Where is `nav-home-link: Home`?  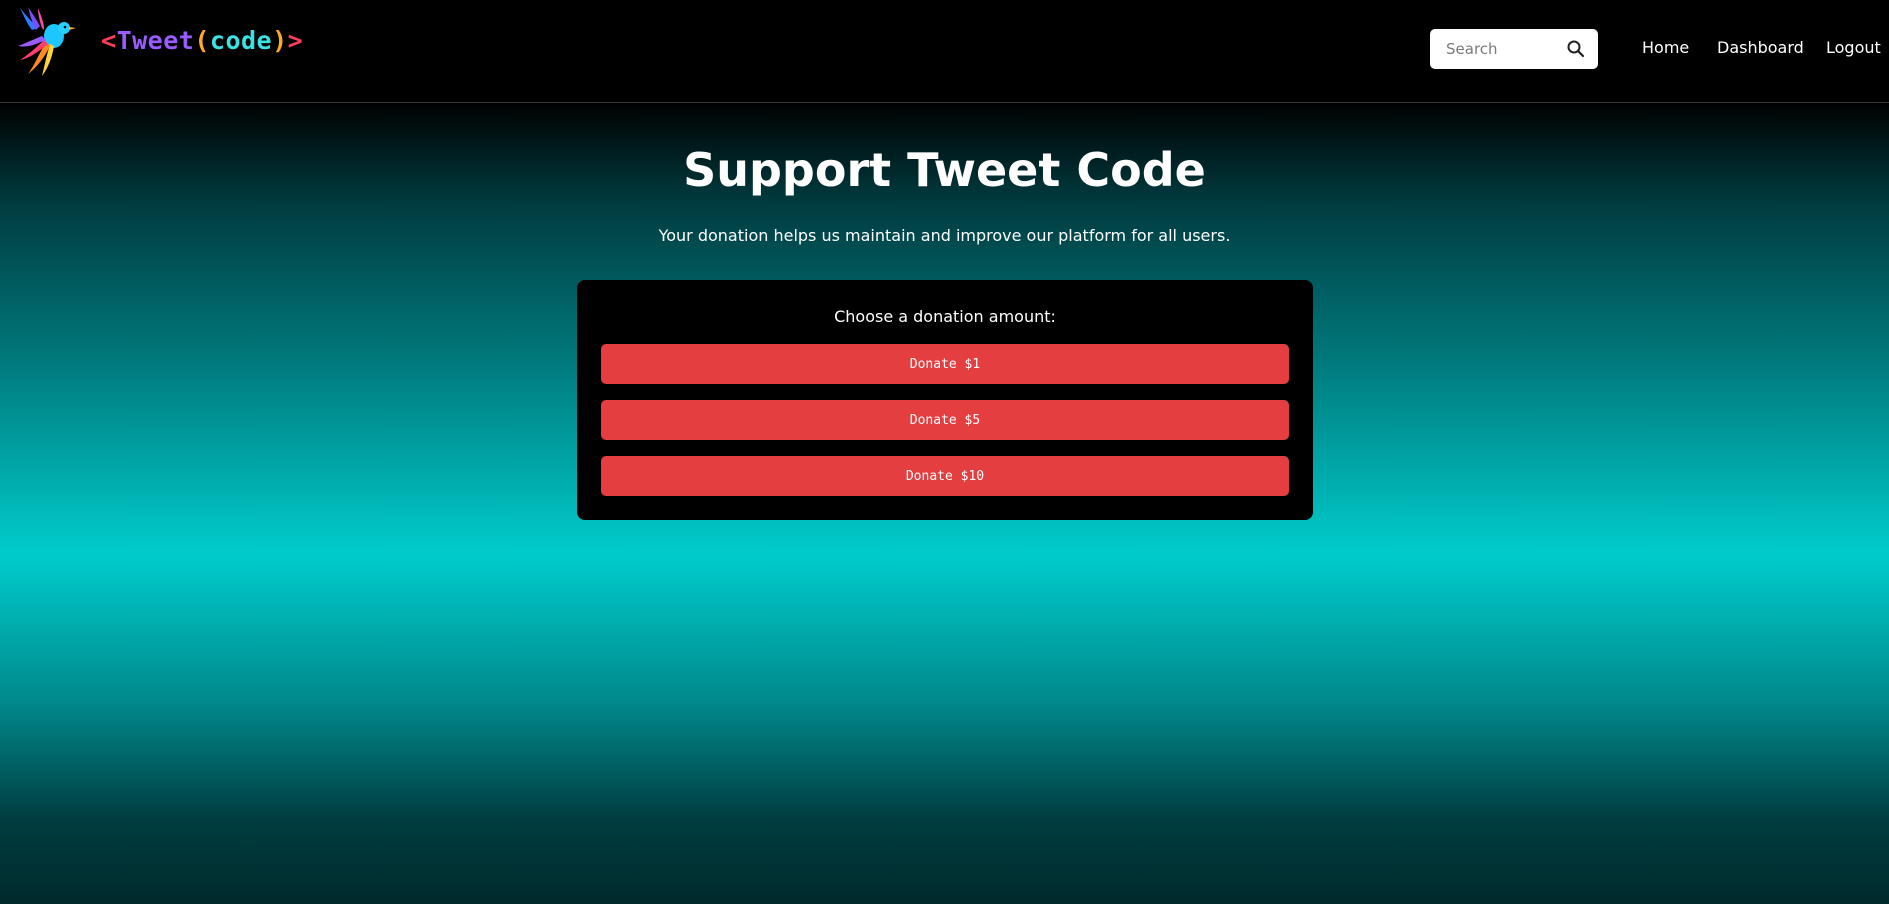 nav-home-link: Home is located at coordinates (1665, 47).